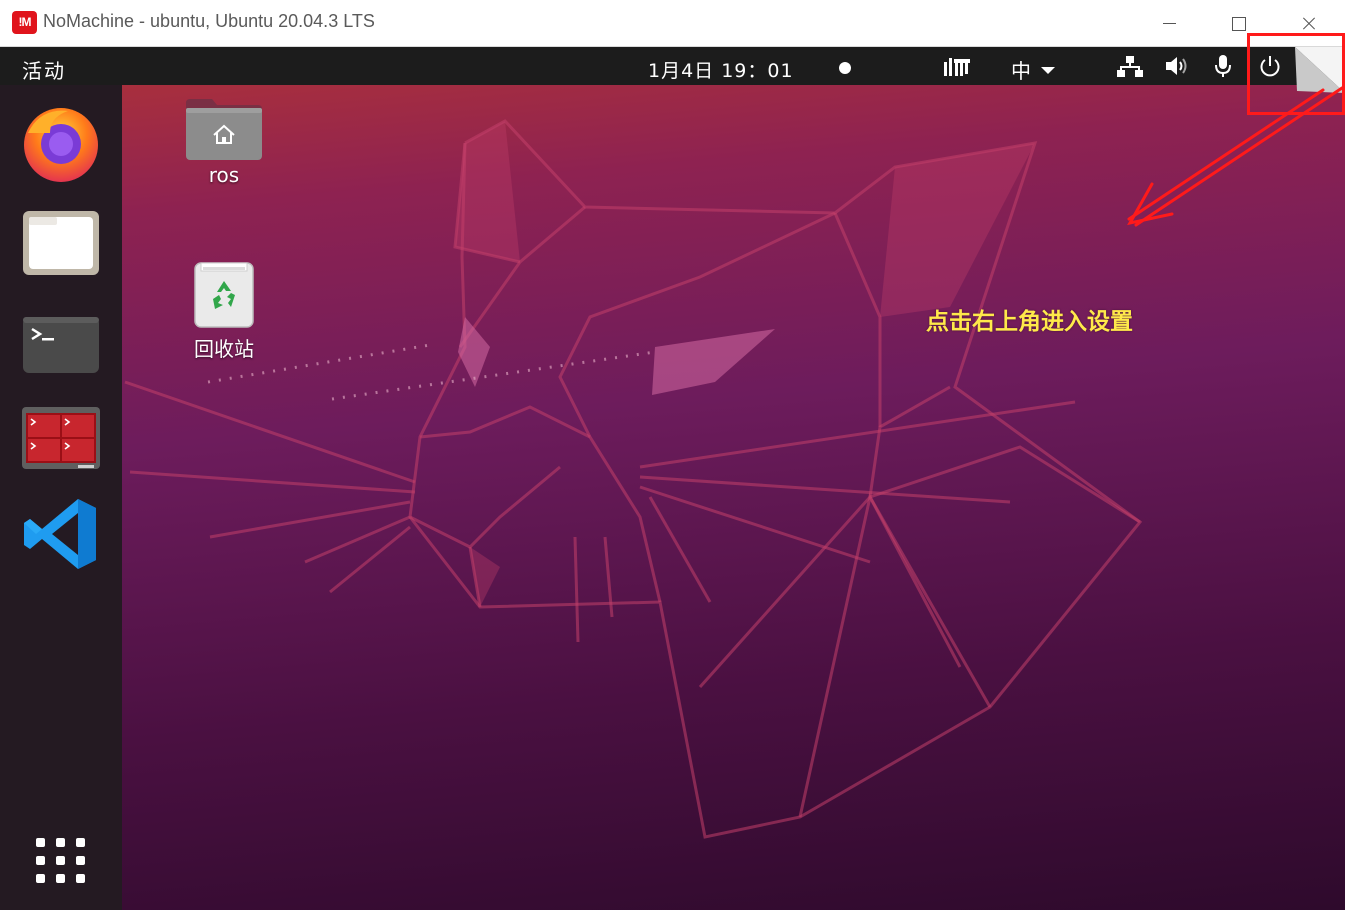 The height and width of the screenshot is (910, 1345). Describe the element at coordinates (721, 69) in the screenshot. I see `clock: 1月4日 19：01` at that location.